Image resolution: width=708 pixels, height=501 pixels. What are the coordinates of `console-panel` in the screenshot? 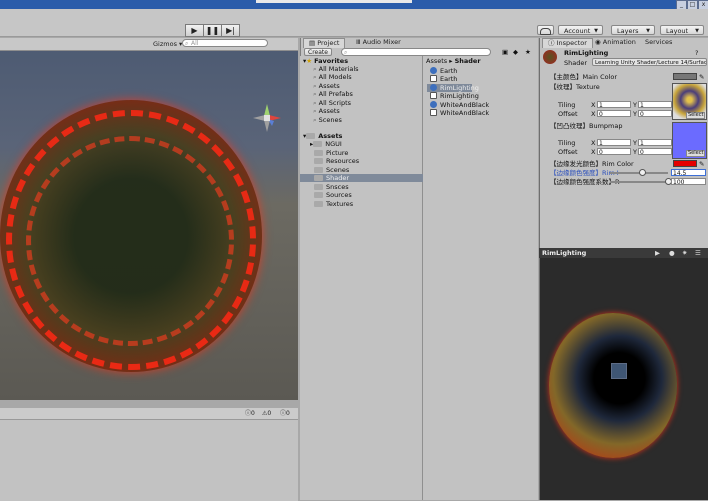 It's located at (149, 454).